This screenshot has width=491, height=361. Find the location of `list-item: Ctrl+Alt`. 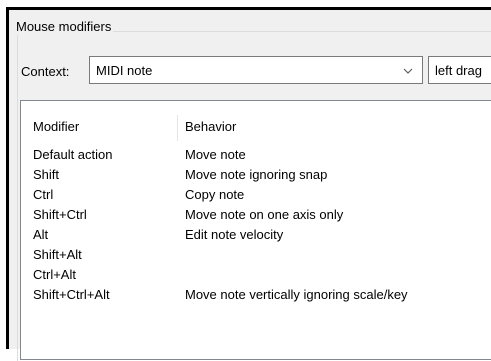

list-item: Ctrl+Alt is located at coordinates (256, 275).